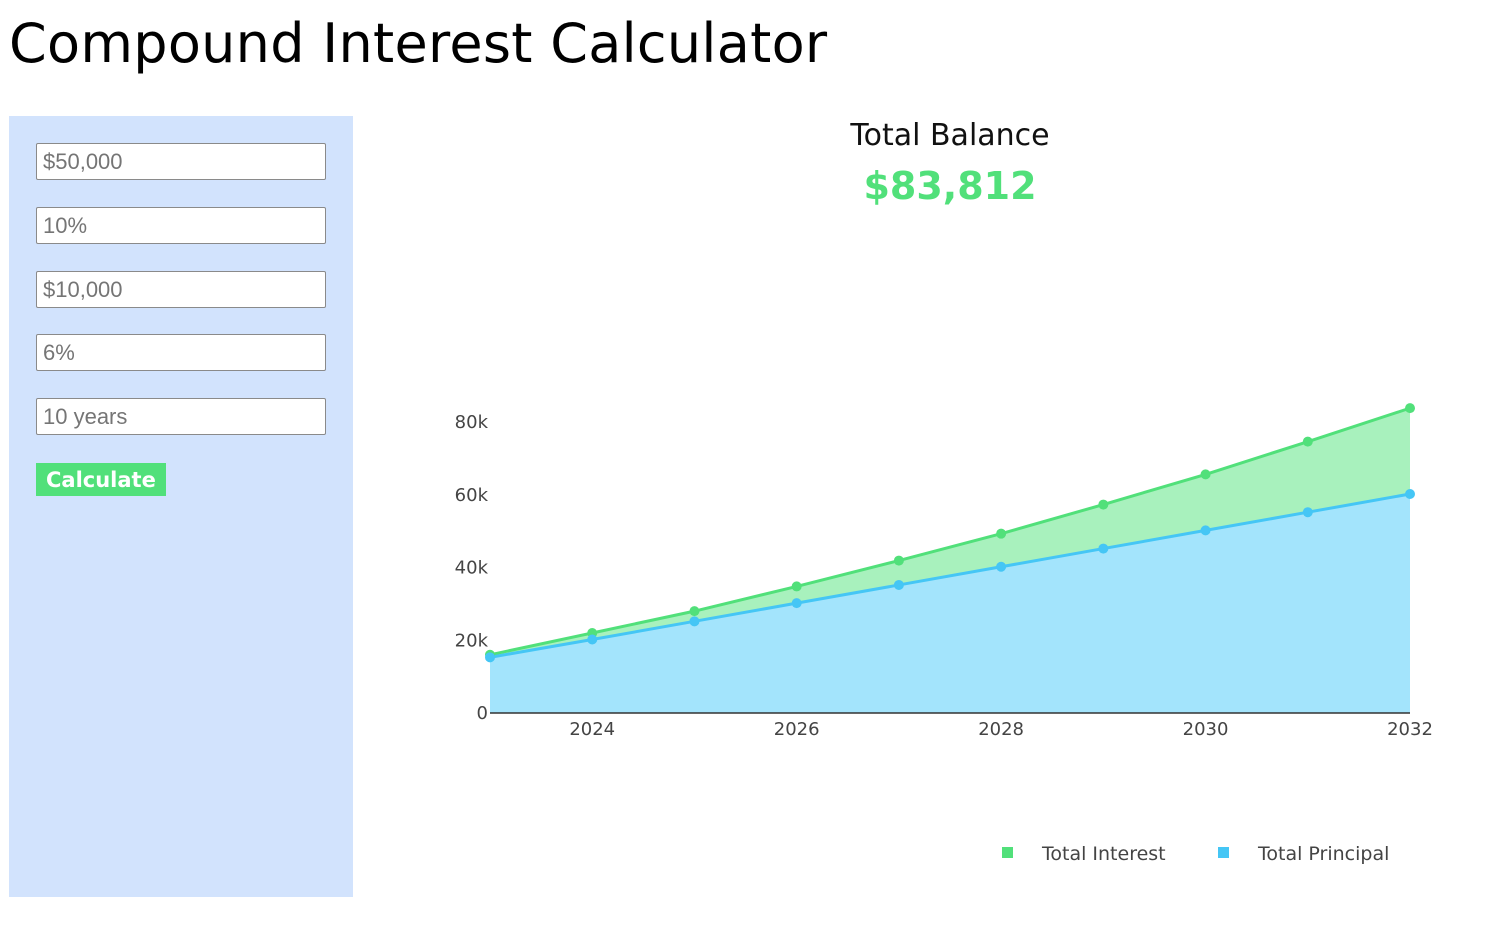  What do you see at coordinates (1206, 729) in the screenshot?
I see `x-tick-label: 2030` at bounding box center [1206, 729].